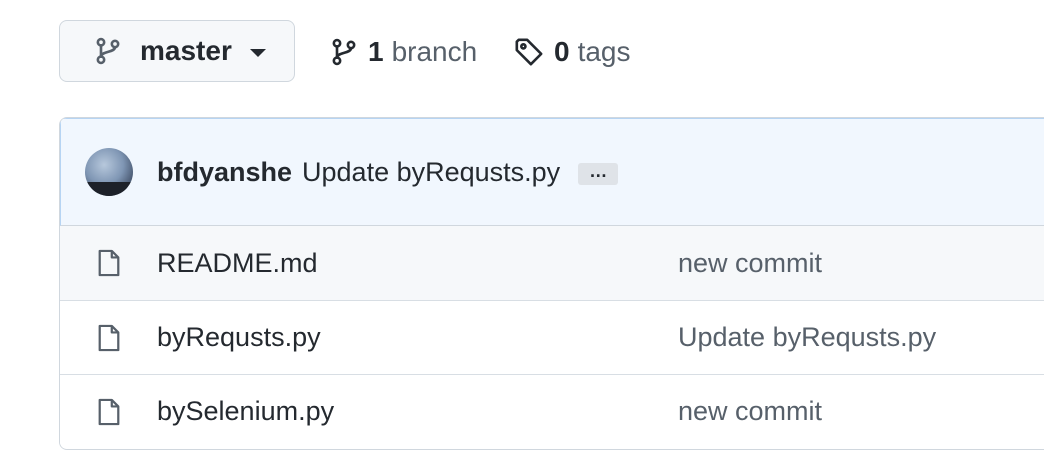 This screenshot has height=468, width=1044. What do you see at coordinates (376, 51) in the screenshot?
I see `branch-count: 1` at bounding box center [376, 51].